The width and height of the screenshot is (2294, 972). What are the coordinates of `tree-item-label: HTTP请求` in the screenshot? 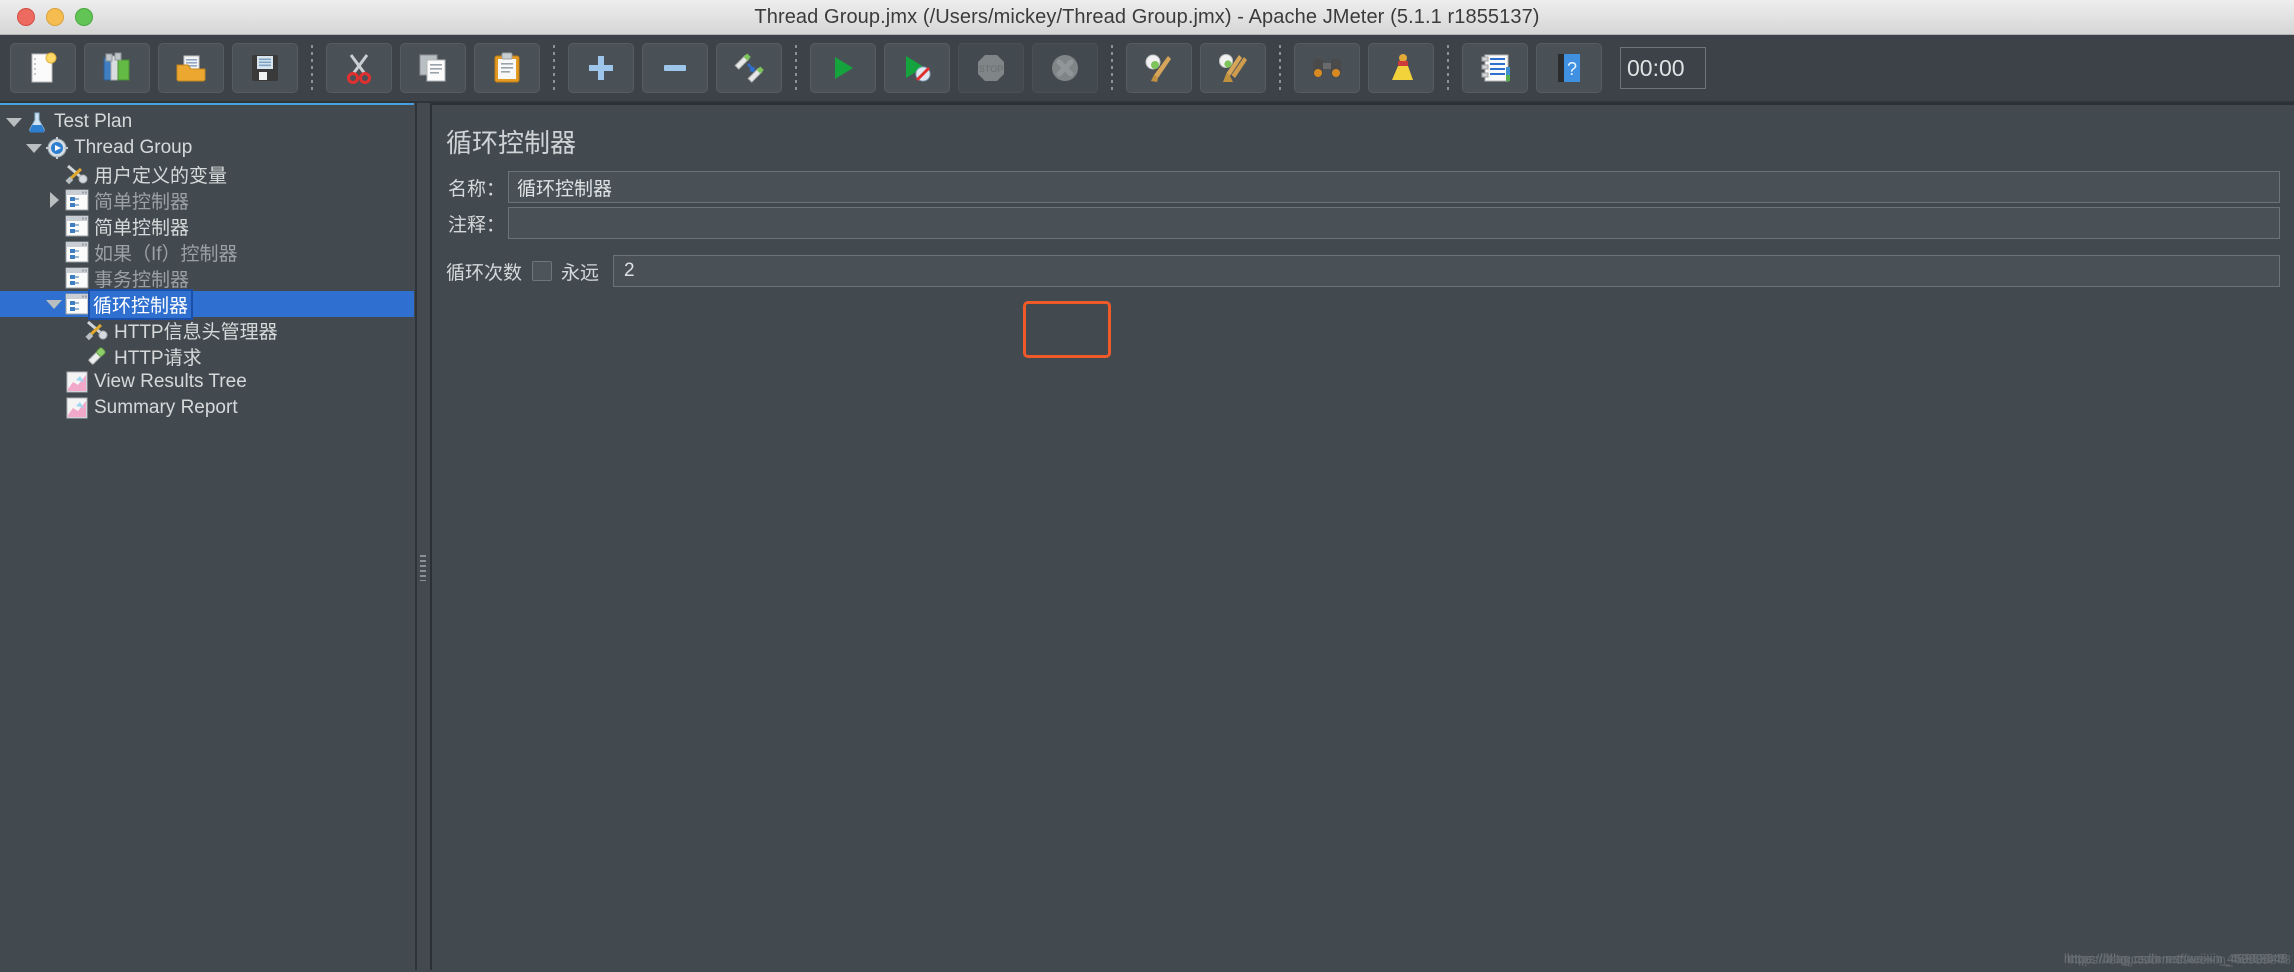 It's located at (158, 358).